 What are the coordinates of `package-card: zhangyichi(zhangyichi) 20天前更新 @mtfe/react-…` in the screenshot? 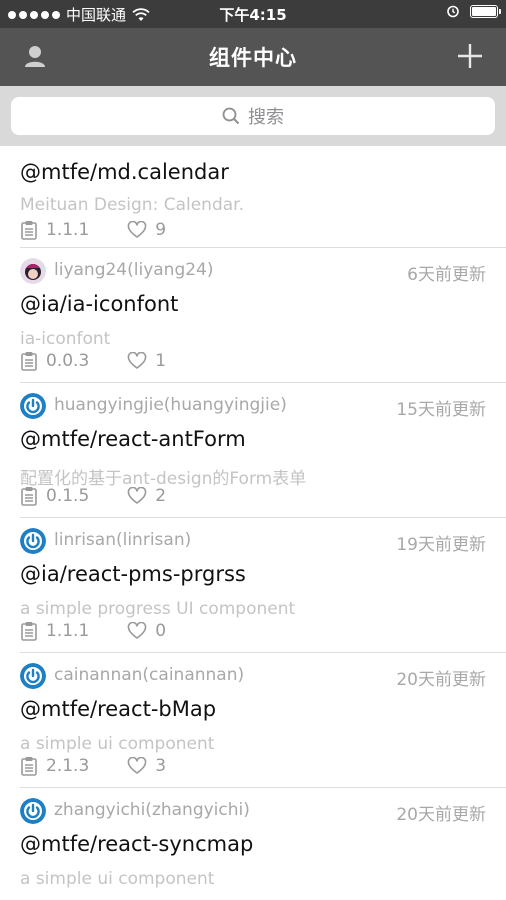 It's located at (263, 844).